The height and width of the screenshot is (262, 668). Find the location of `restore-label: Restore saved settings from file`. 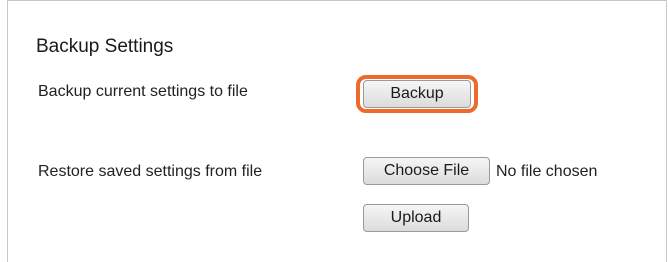

restore-label: Restore saved settings from file is located at coordinates (150, 171).